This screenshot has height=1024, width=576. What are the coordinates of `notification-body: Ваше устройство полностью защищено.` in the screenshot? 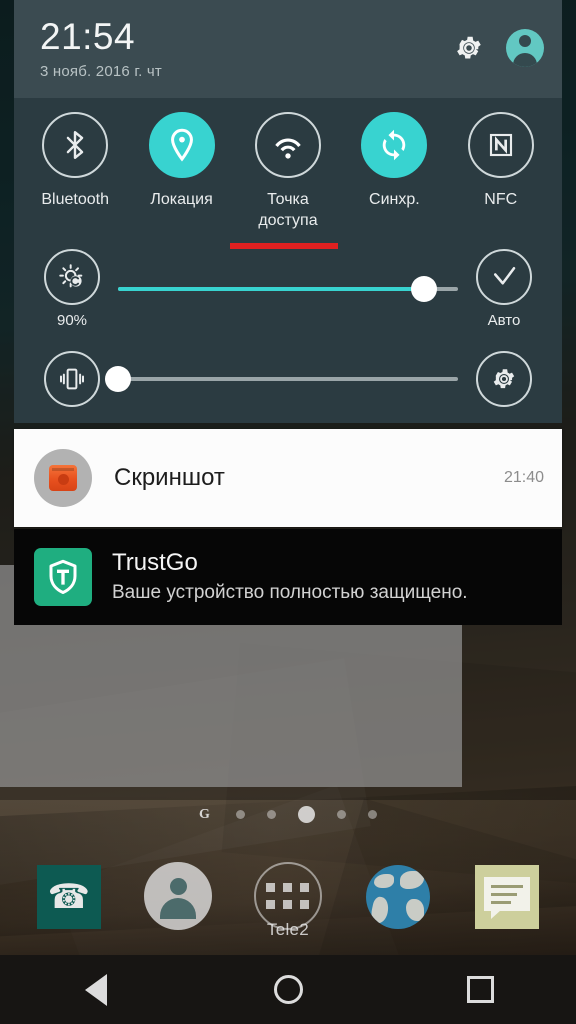 It's located at (290, 592).